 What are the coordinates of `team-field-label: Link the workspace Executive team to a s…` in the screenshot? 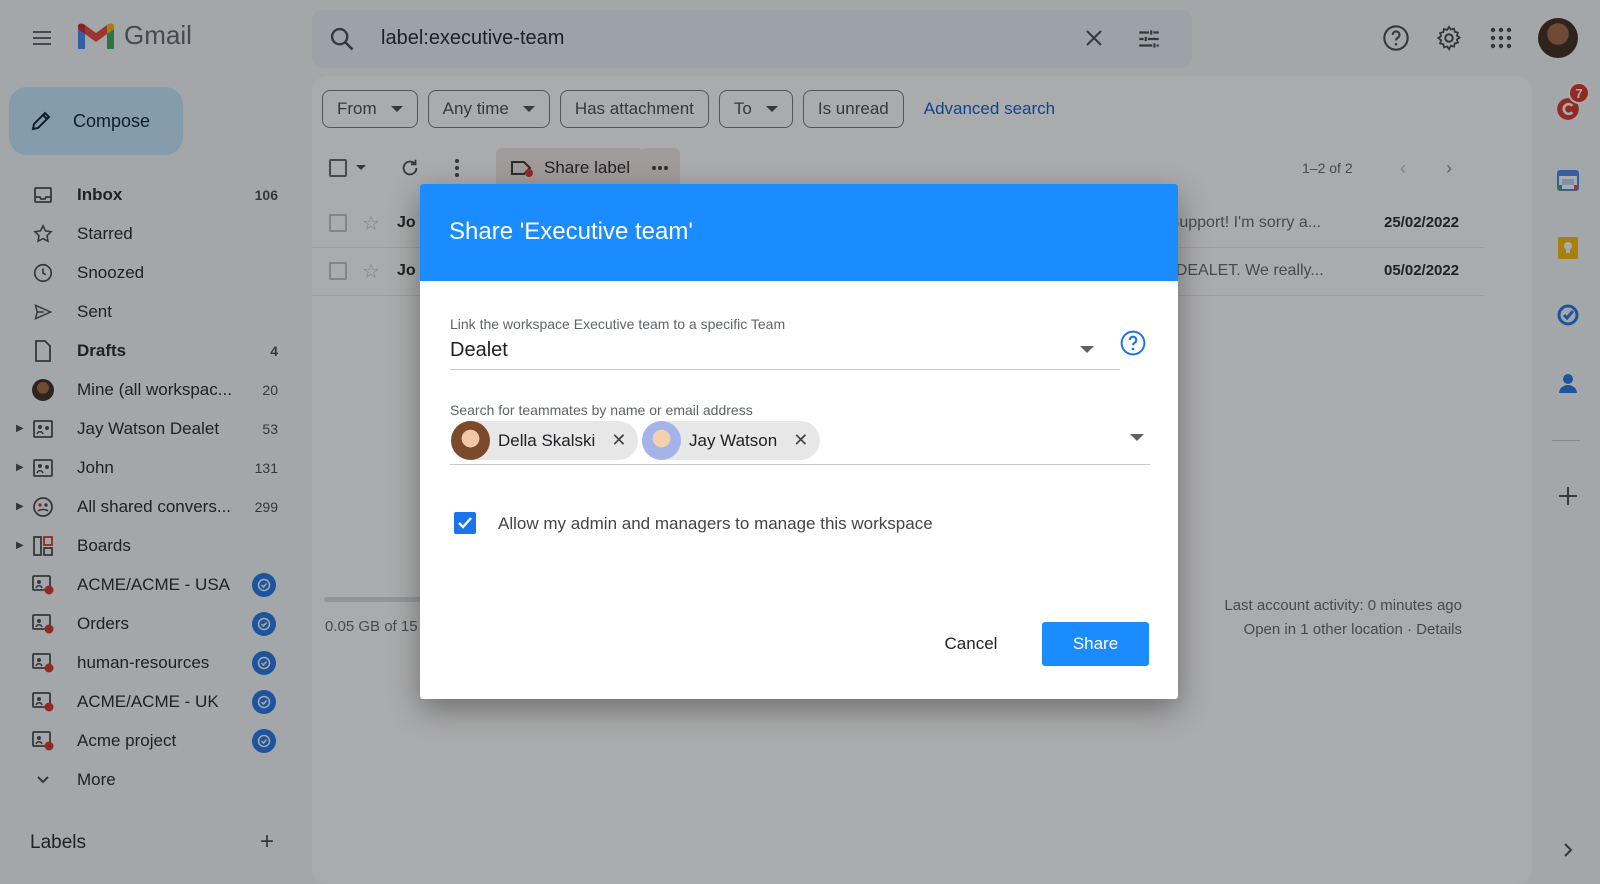 It's located at (618, 324).